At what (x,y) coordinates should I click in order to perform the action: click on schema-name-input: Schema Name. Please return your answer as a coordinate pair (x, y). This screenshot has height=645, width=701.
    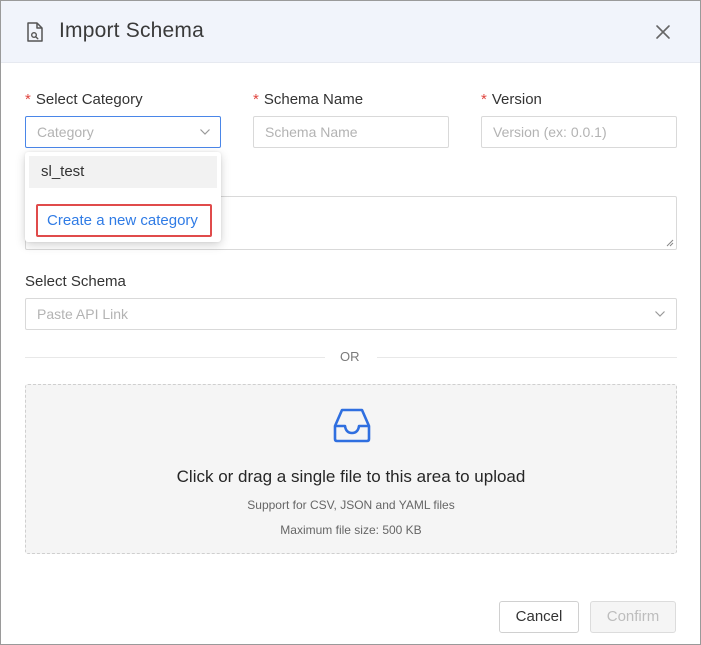
    Looking at the image, I should click on (351, 132).